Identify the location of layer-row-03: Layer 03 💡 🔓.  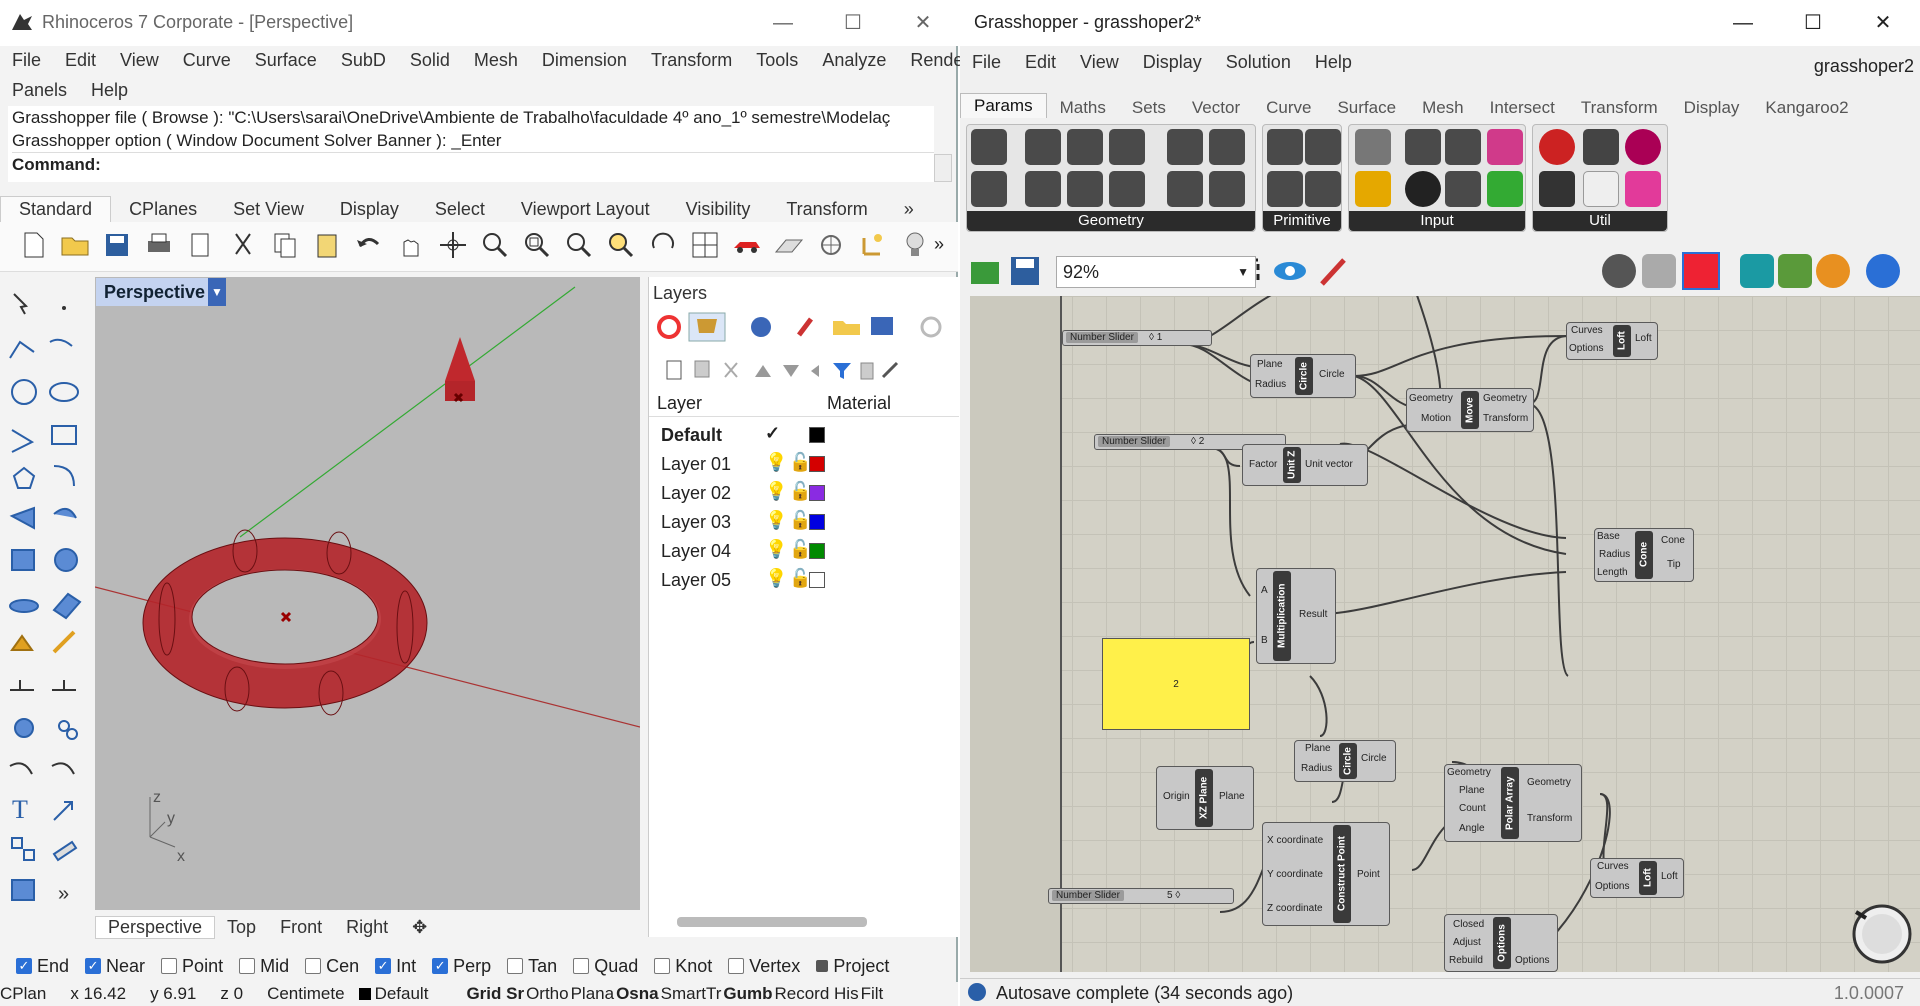
(799, 522).